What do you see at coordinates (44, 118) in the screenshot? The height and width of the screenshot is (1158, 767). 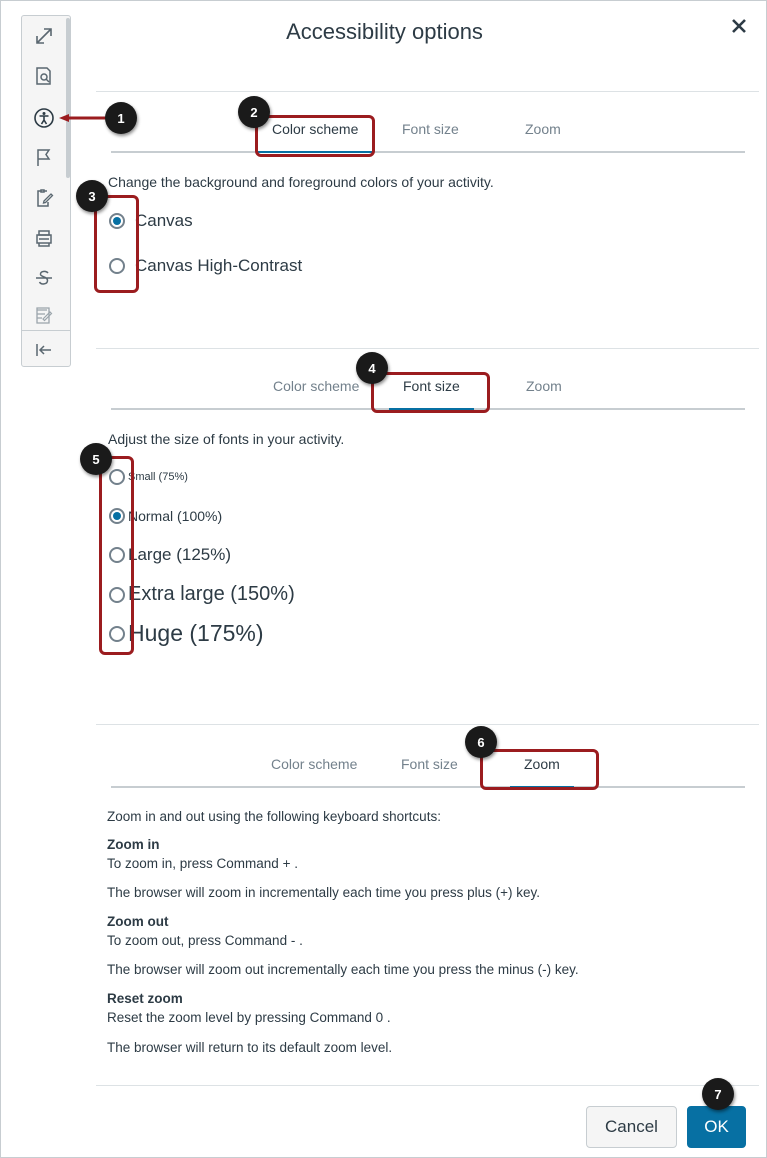 I see `accessibility-icon` at bounding box center [44, 118].